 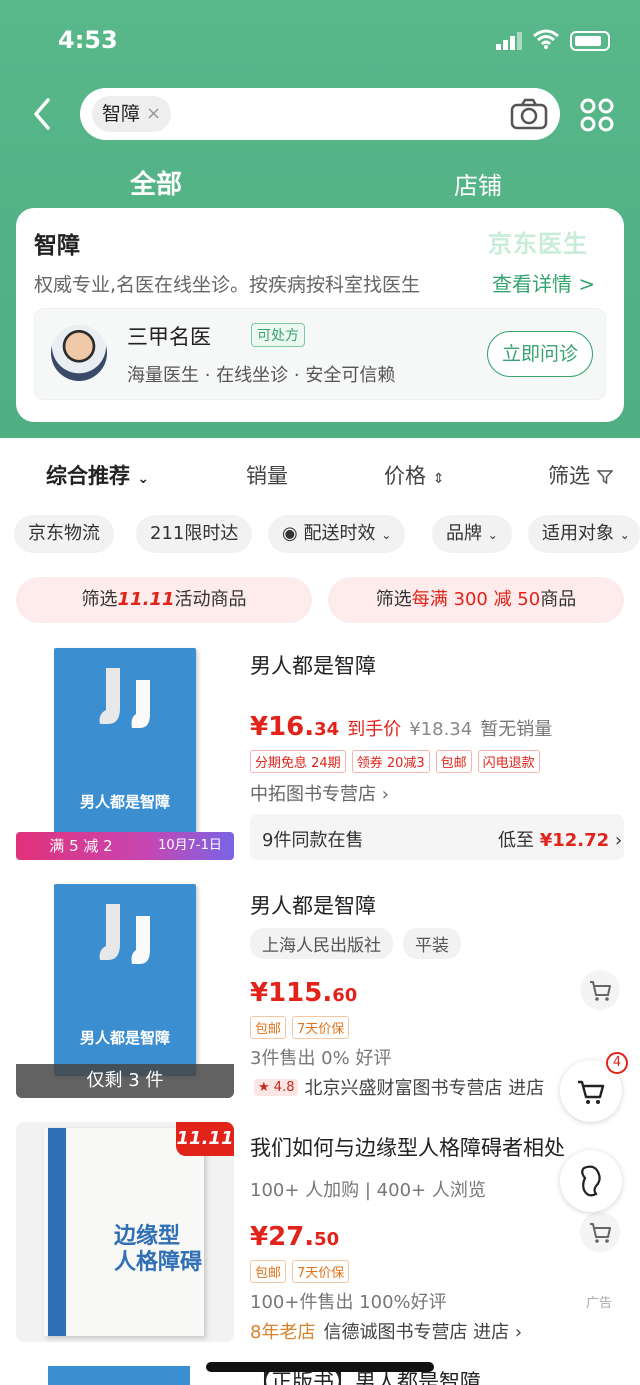 I want to click on rating-badge: ★ 4.8, so click(x=276, y=1087).